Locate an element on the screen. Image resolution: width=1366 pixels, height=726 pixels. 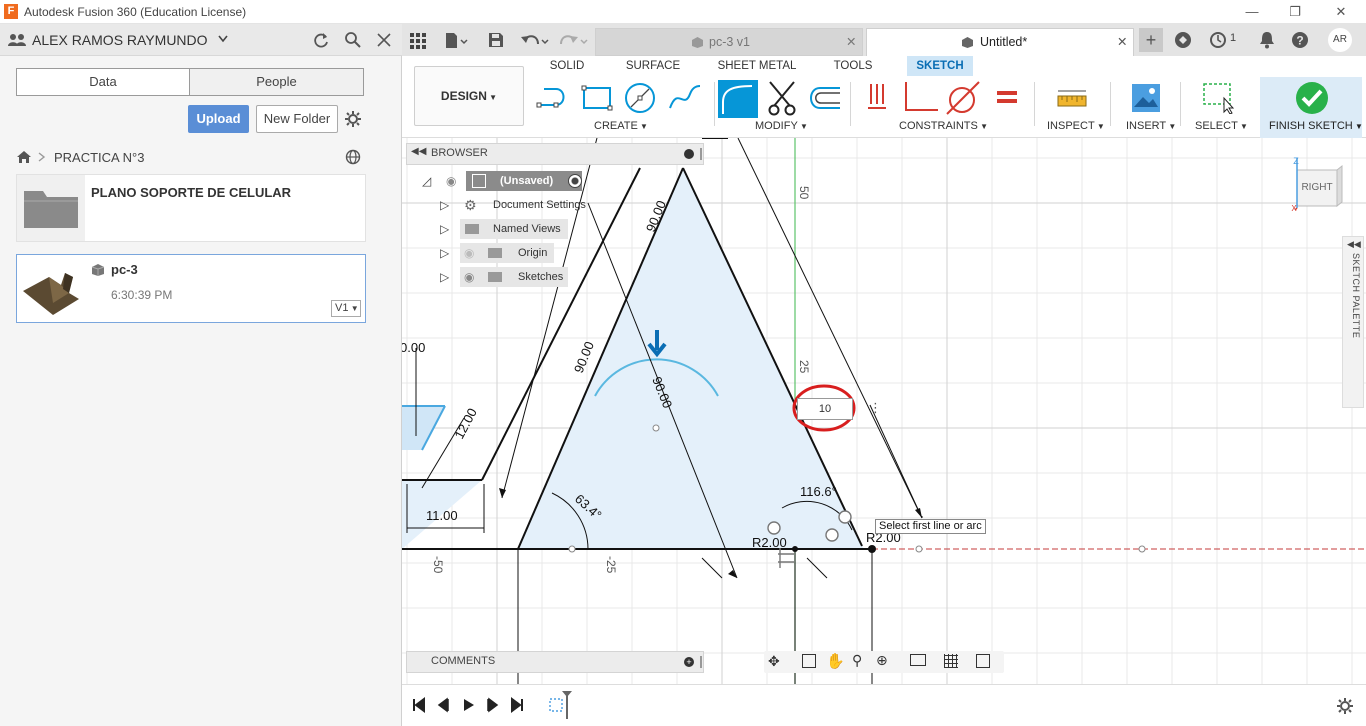
finish-sketch-button: FINISH SKETCH ▼ is located at coordinates (1311, 107).